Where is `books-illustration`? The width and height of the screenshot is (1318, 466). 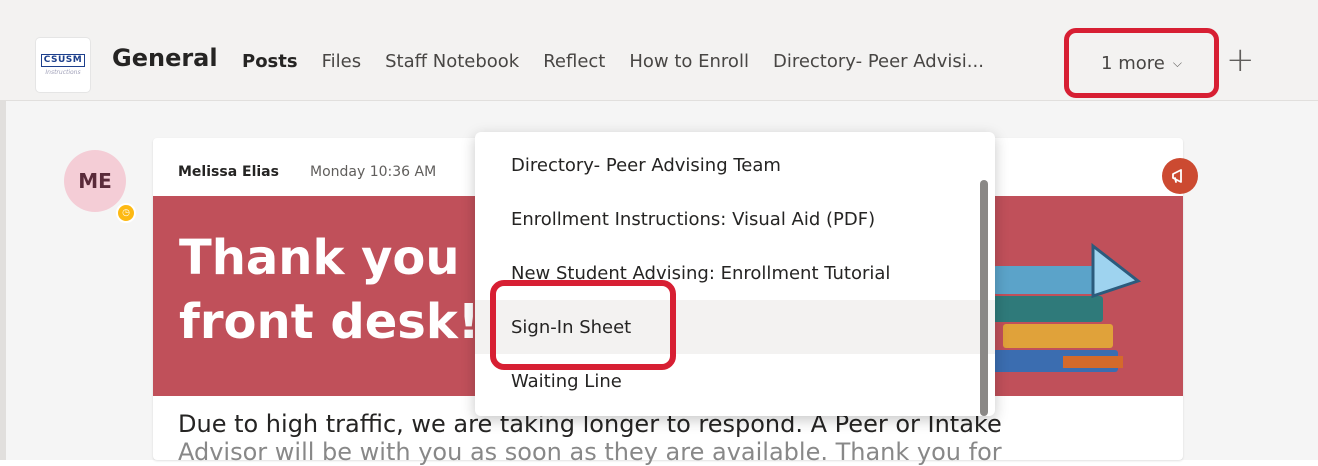
books-illustration is located at coordinates (1062, 307).